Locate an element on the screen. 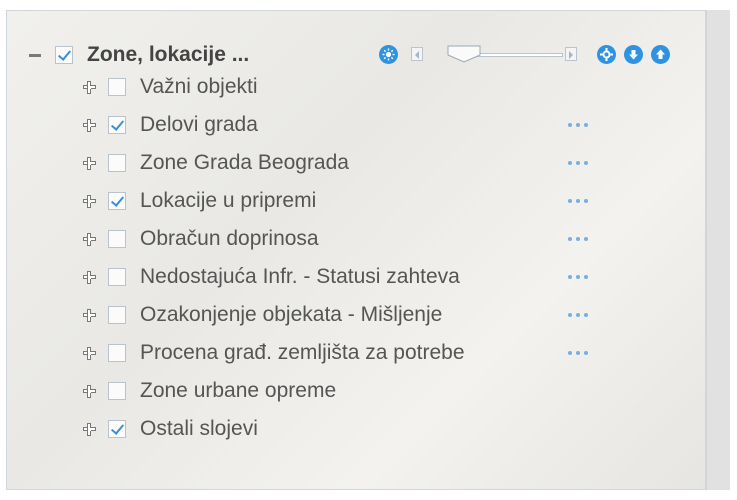 The image size is (737, 500). layer-label: Ozakonjenje objekata - Mišljenje is located at coordinates (291, 314).